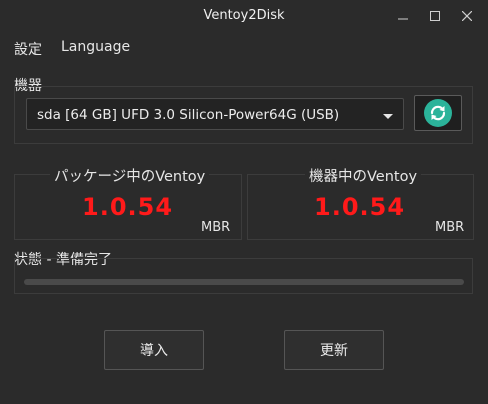 Image resolution: width=488 pixels, height=404 pixels. What do you see at coordinates (154, 350) in the screenshot?
I see `install-button: 導入` at bounding box center [154, 350].